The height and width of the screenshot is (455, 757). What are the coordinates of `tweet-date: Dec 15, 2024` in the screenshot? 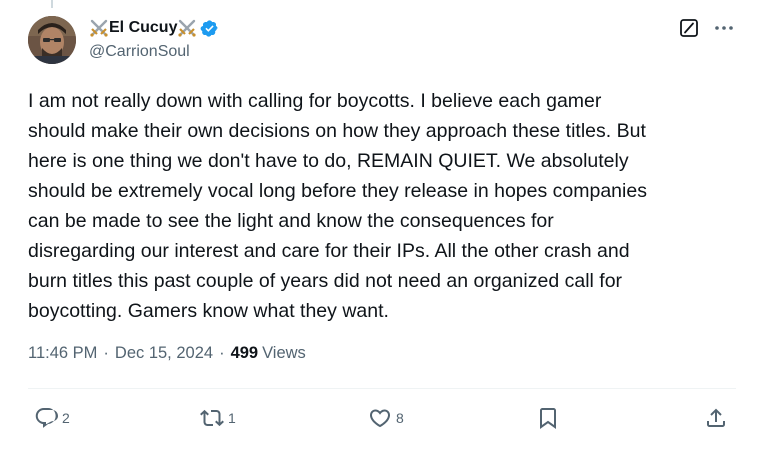 It's located at (164, 353).